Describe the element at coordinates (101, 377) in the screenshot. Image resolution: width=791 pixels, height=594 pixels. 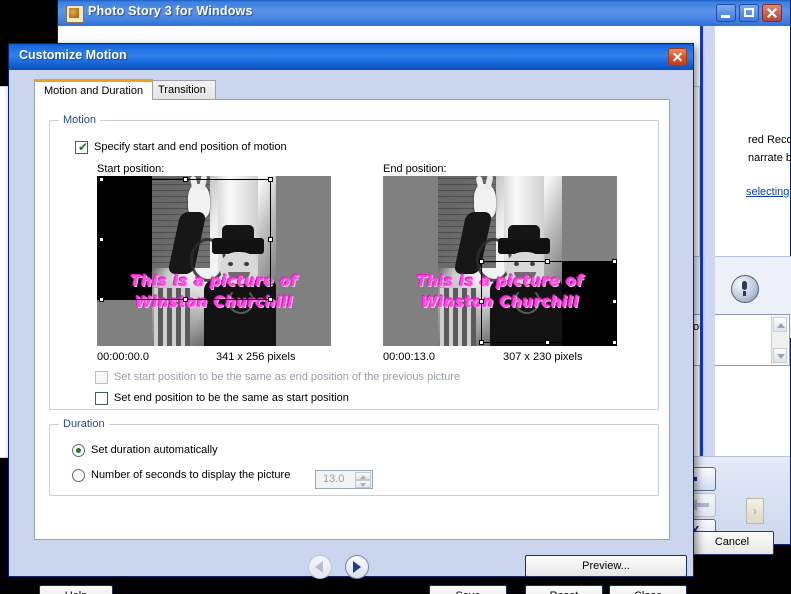
I see `same-as-previous-checkbox` at that location.